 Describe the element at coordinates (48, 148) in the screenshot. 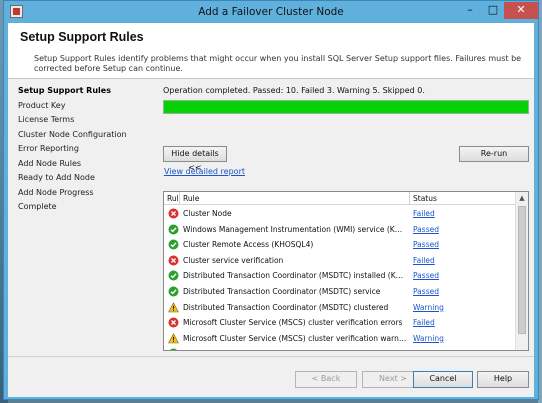

I see `wizard-step-error-reporting: Error Reporting` at that location.